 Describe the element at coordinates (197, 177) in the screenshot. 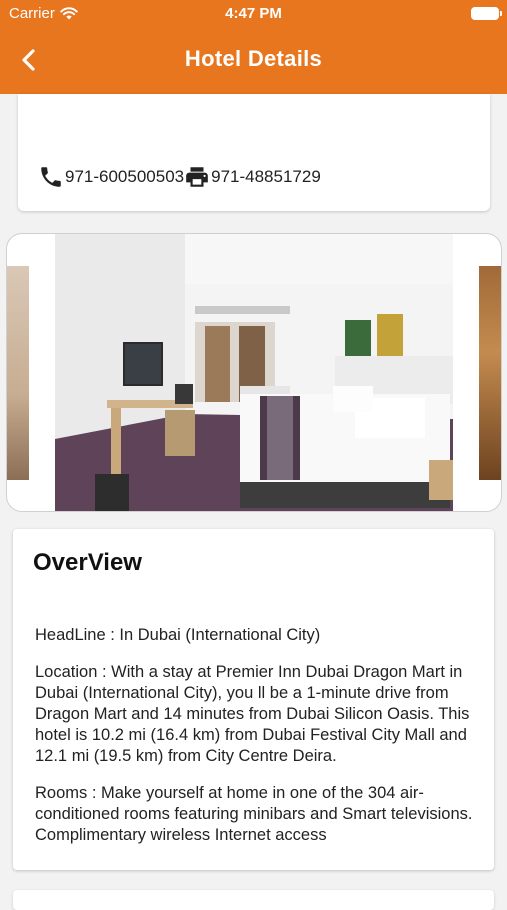

I see `printer-icon` at that location.